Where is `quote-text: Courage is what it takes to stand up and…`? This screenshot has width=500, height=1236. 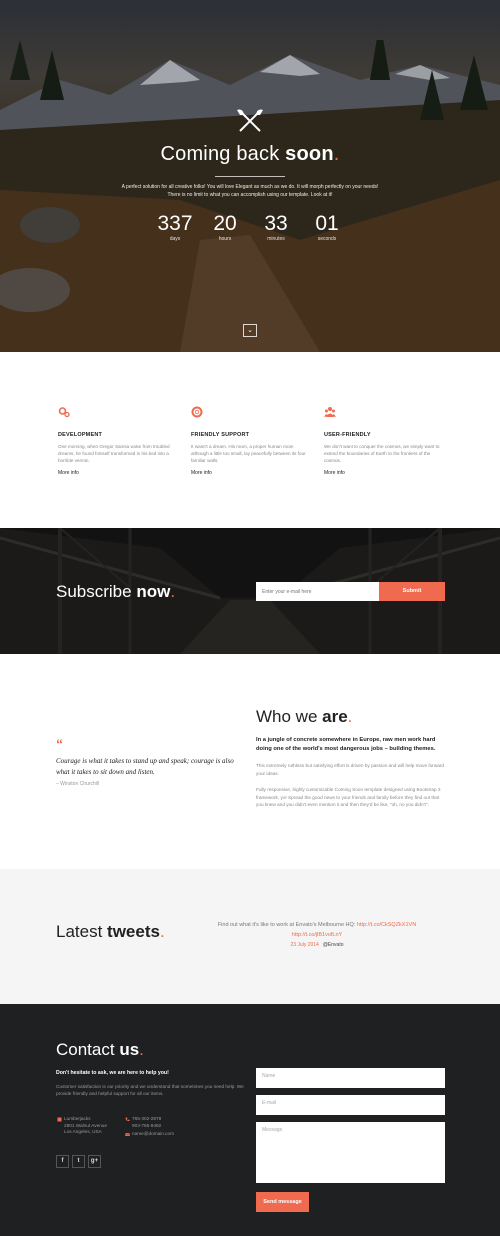 quote-text: Courage is what it takes to stand up and… is located at coordinates (145, 766).